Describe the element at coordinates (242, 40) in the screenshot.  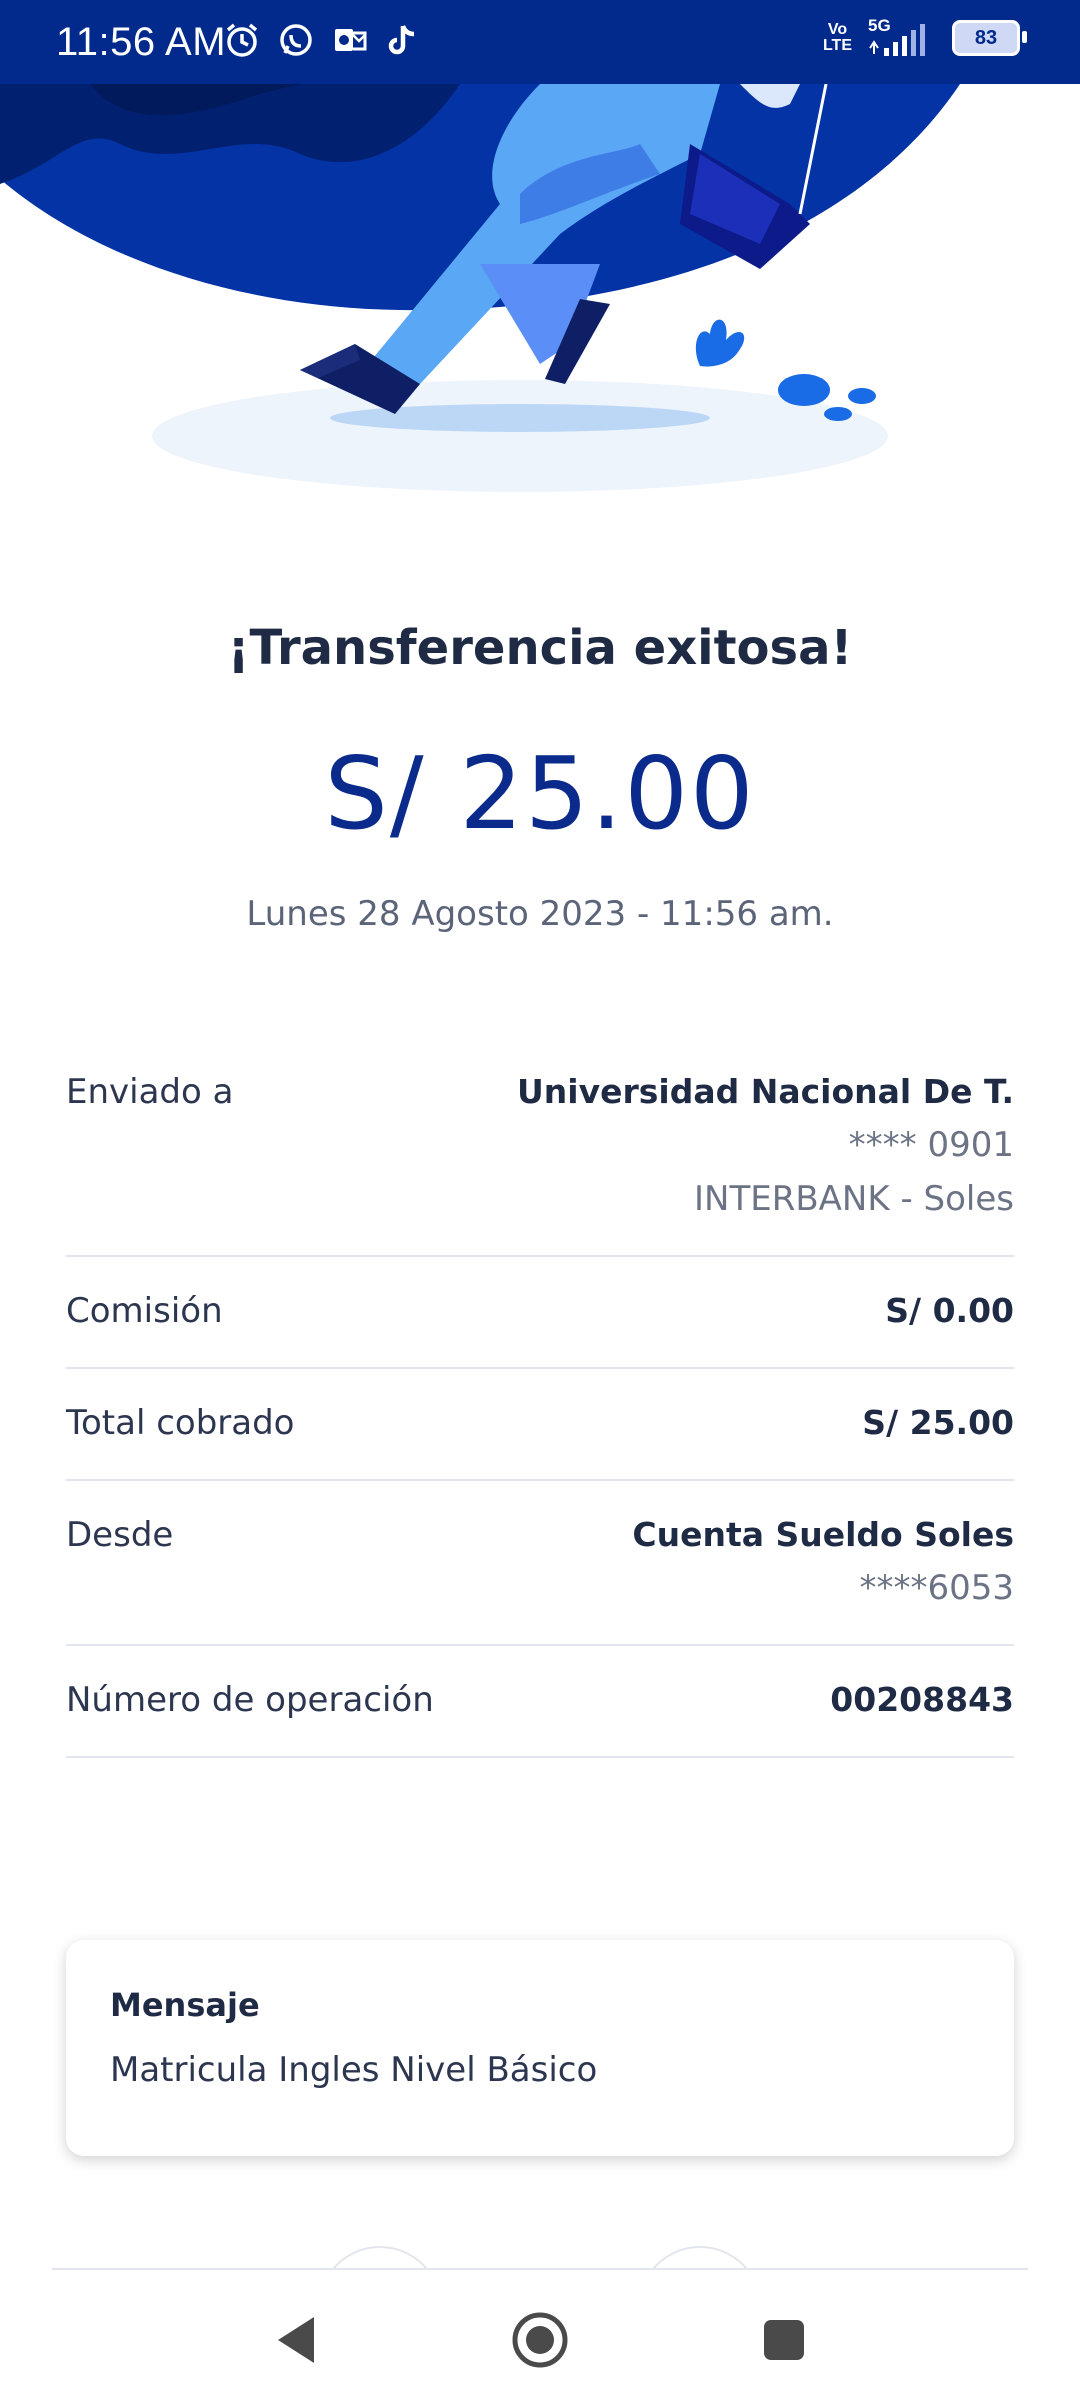
I see `alarm-icon` at that location.